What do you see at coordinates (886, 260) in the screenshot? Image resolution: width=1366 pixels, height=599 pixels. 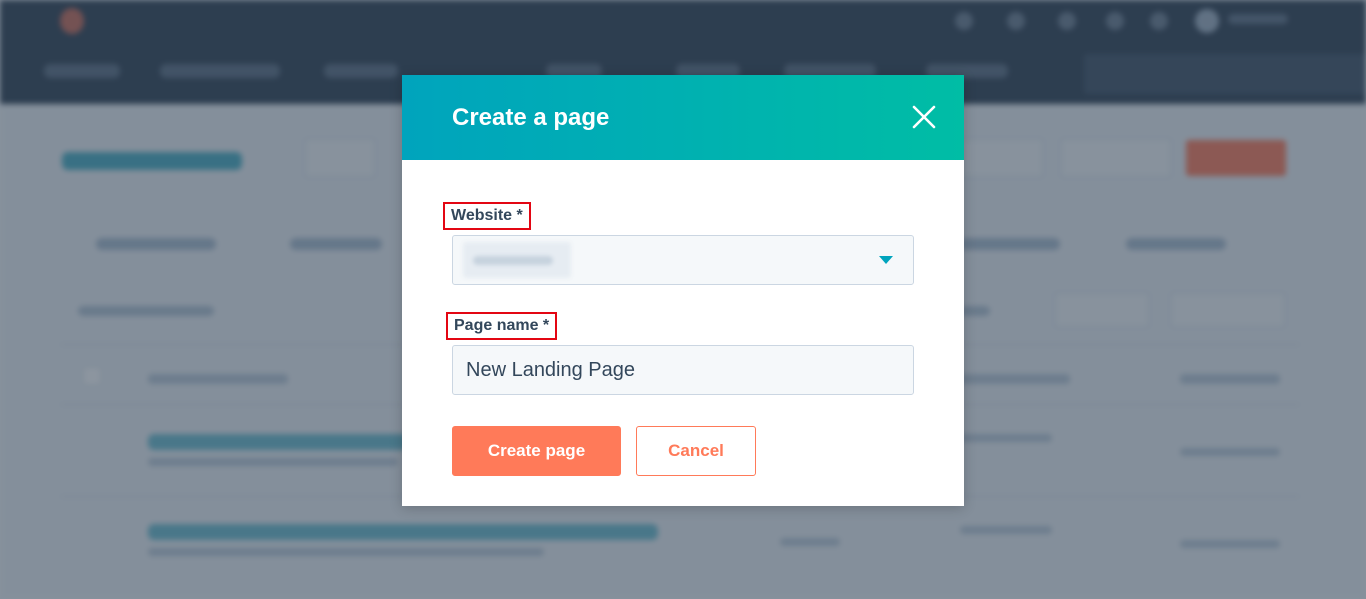 I see `caret-down-icon` at bounding box center [886, 260].